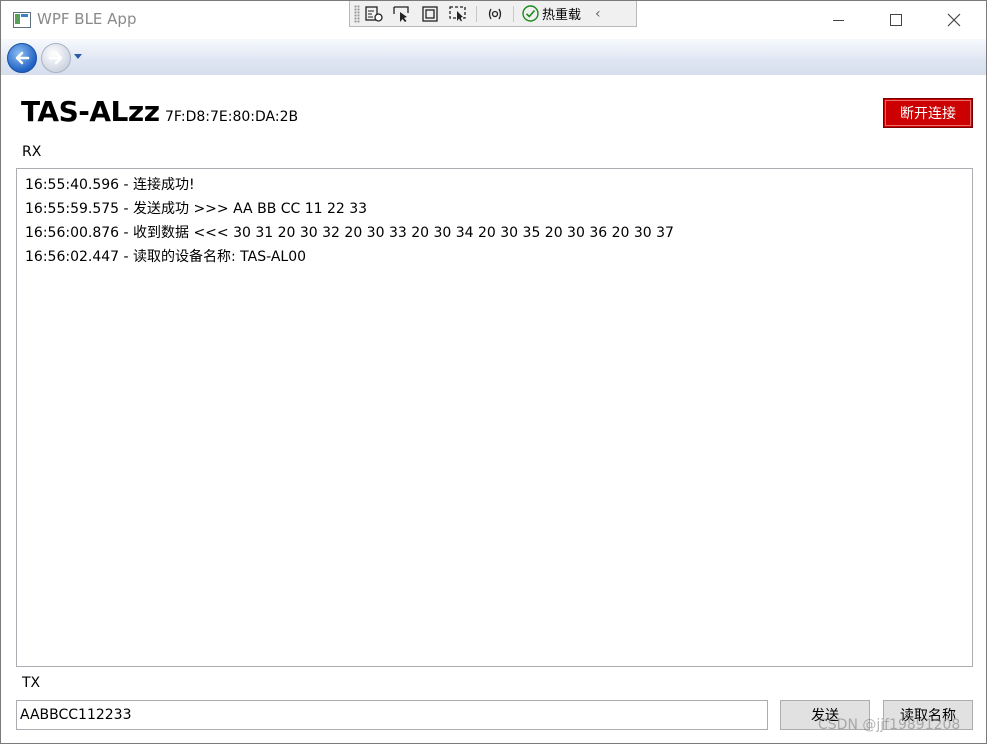  I want to click on disconnect-button: 断开连接, so click(928, 113).